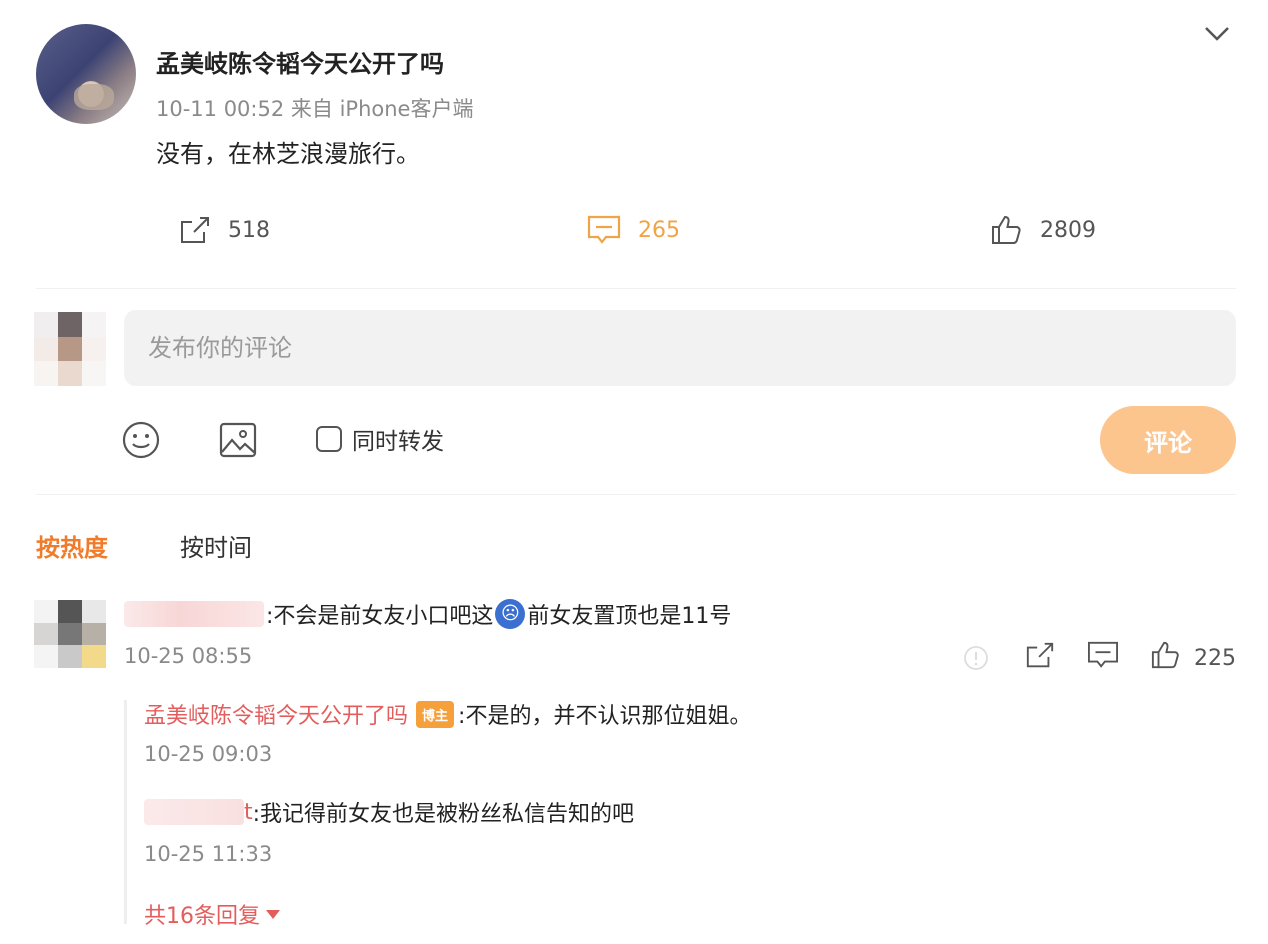  What do you see at coordinates (188, 656) in the screenshot?
I see `comment-time: 10-25 08:55` at bounding box center [188, 656].